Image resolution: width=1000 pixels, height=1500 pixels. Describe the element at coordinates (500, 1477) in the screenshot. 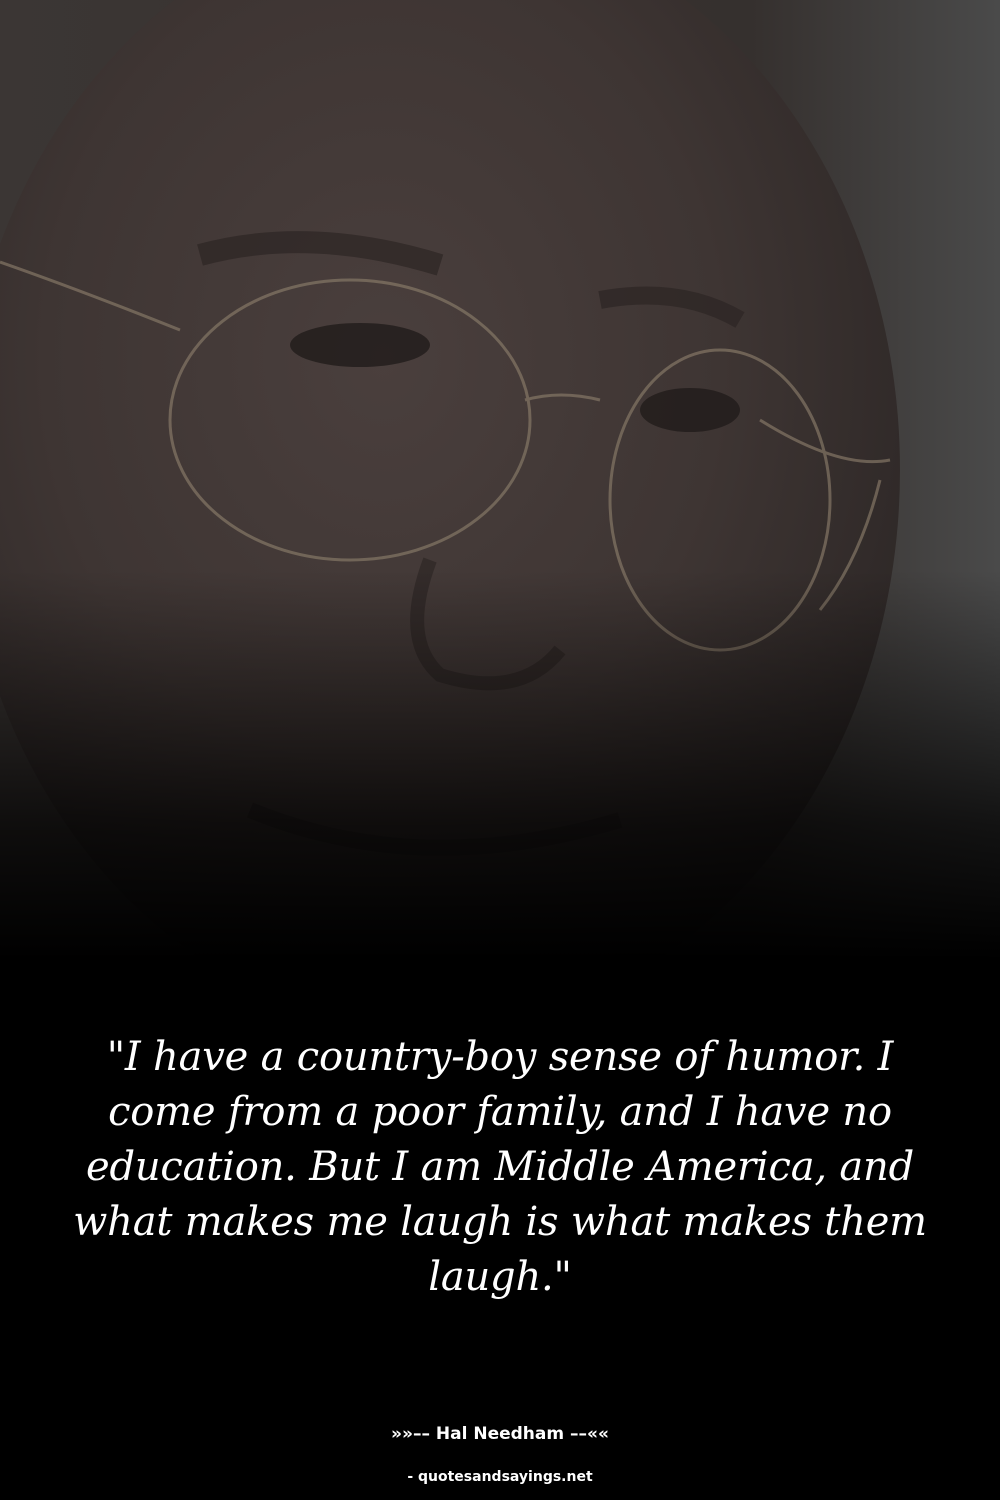

I see `source-credit: - quotesandsayings.net` at that location.